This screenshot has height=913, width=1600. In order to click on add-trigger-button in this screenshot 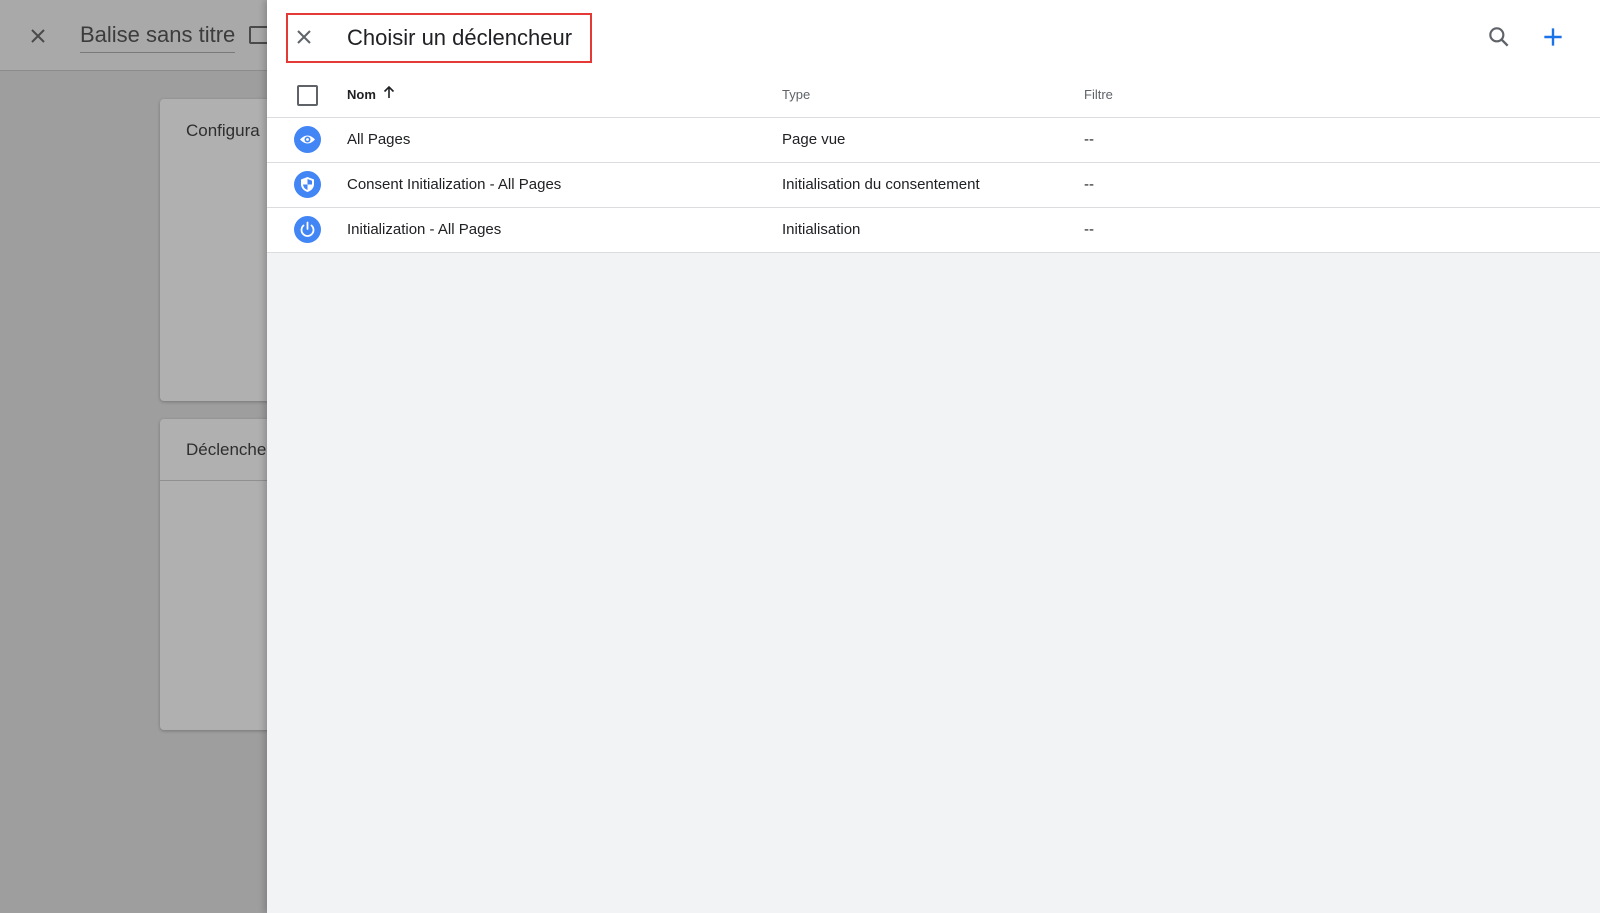, I will do `click(1553, 37)`.